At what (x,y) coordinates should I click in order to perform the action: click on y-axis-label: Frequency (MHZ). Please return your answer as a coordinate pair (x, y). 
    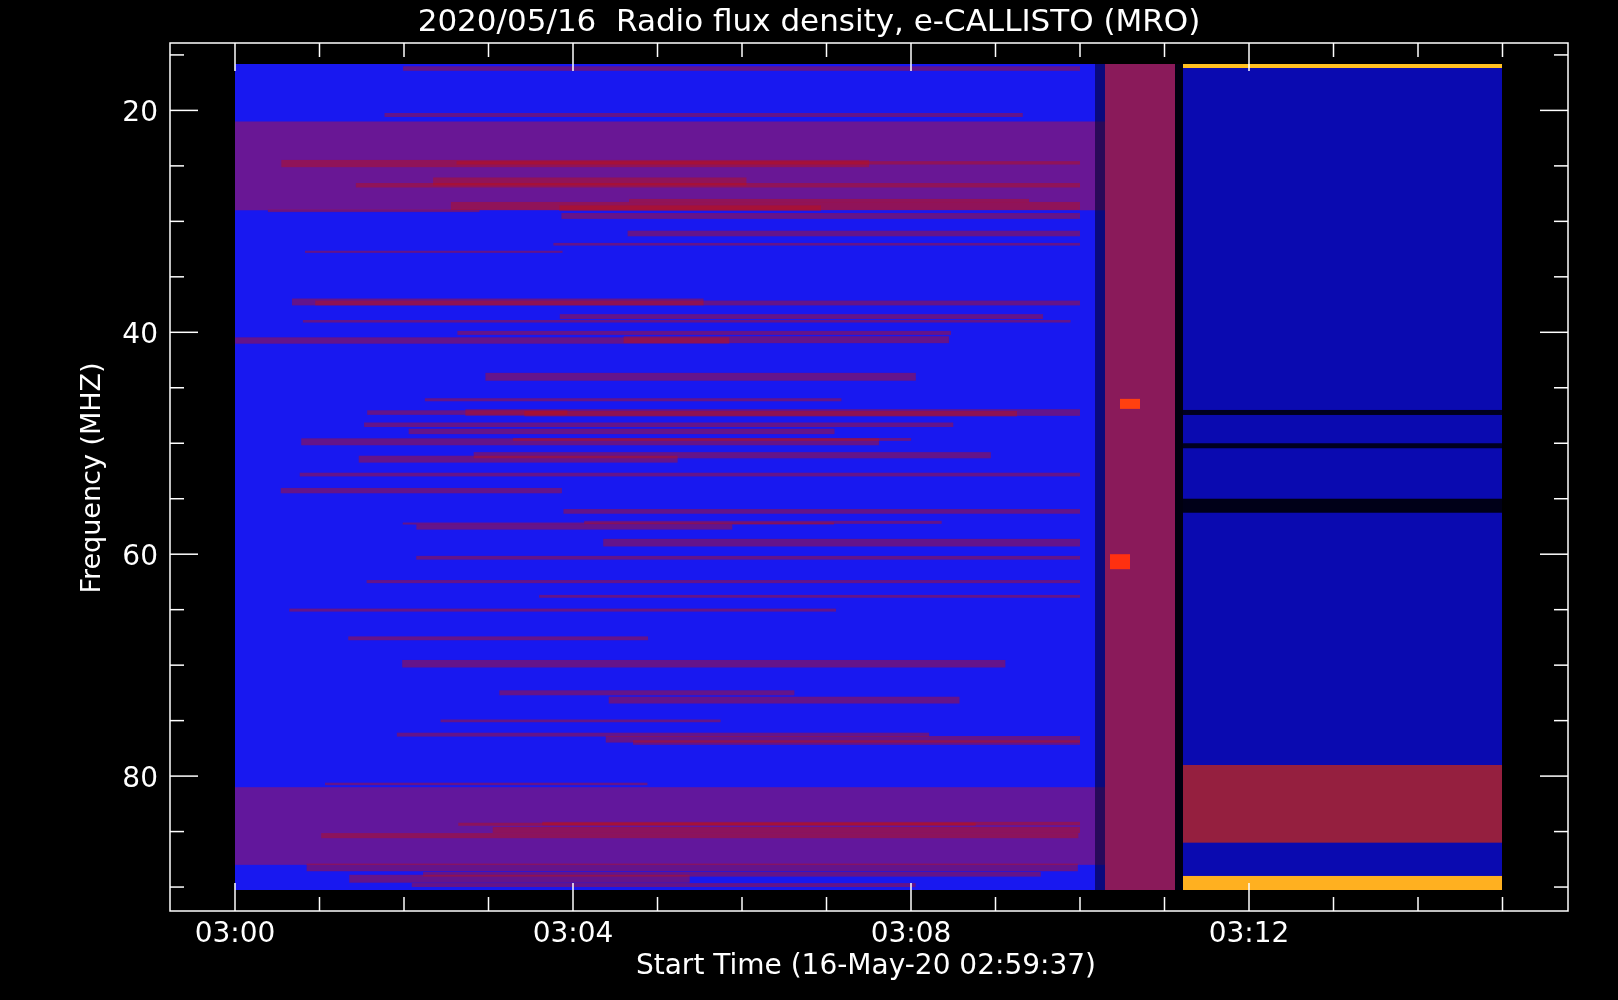
    Looking at the image, I should click on (90, 478).